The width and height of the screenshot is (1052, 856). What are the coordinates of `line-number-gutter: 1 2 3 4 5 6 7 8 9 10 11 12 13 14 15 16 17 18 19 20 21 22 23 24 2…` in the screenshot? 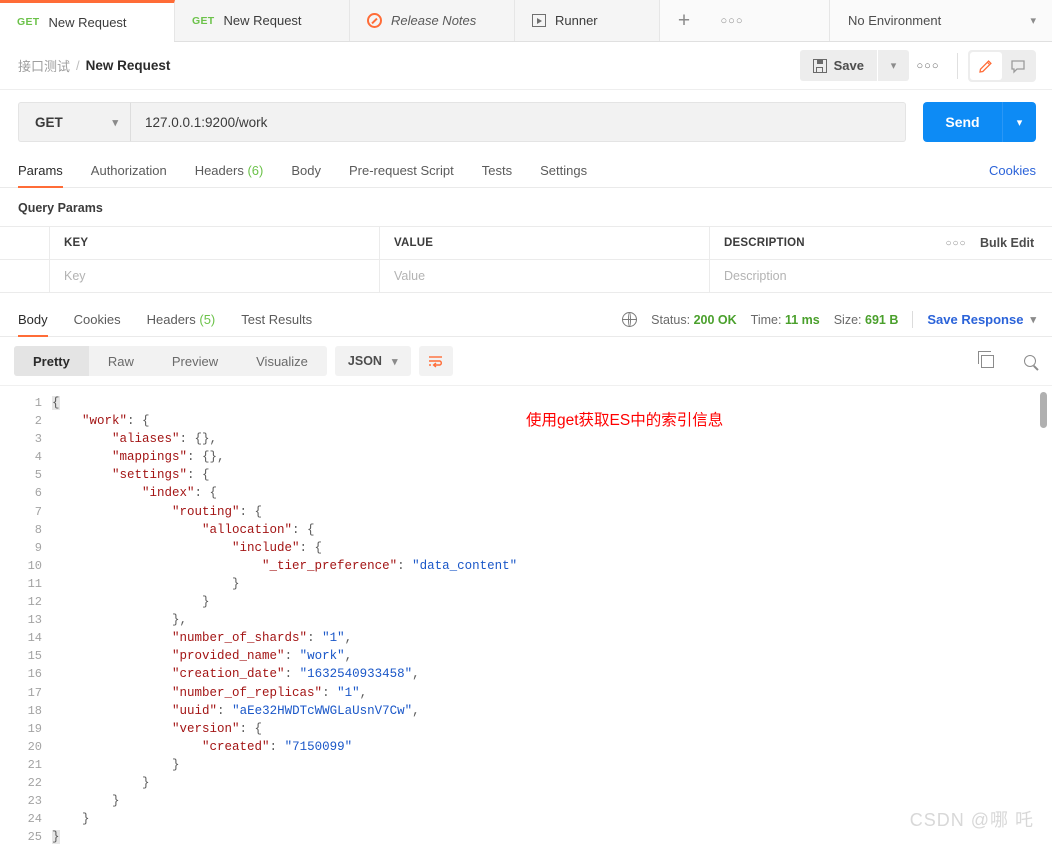 It's located at (26, 621).